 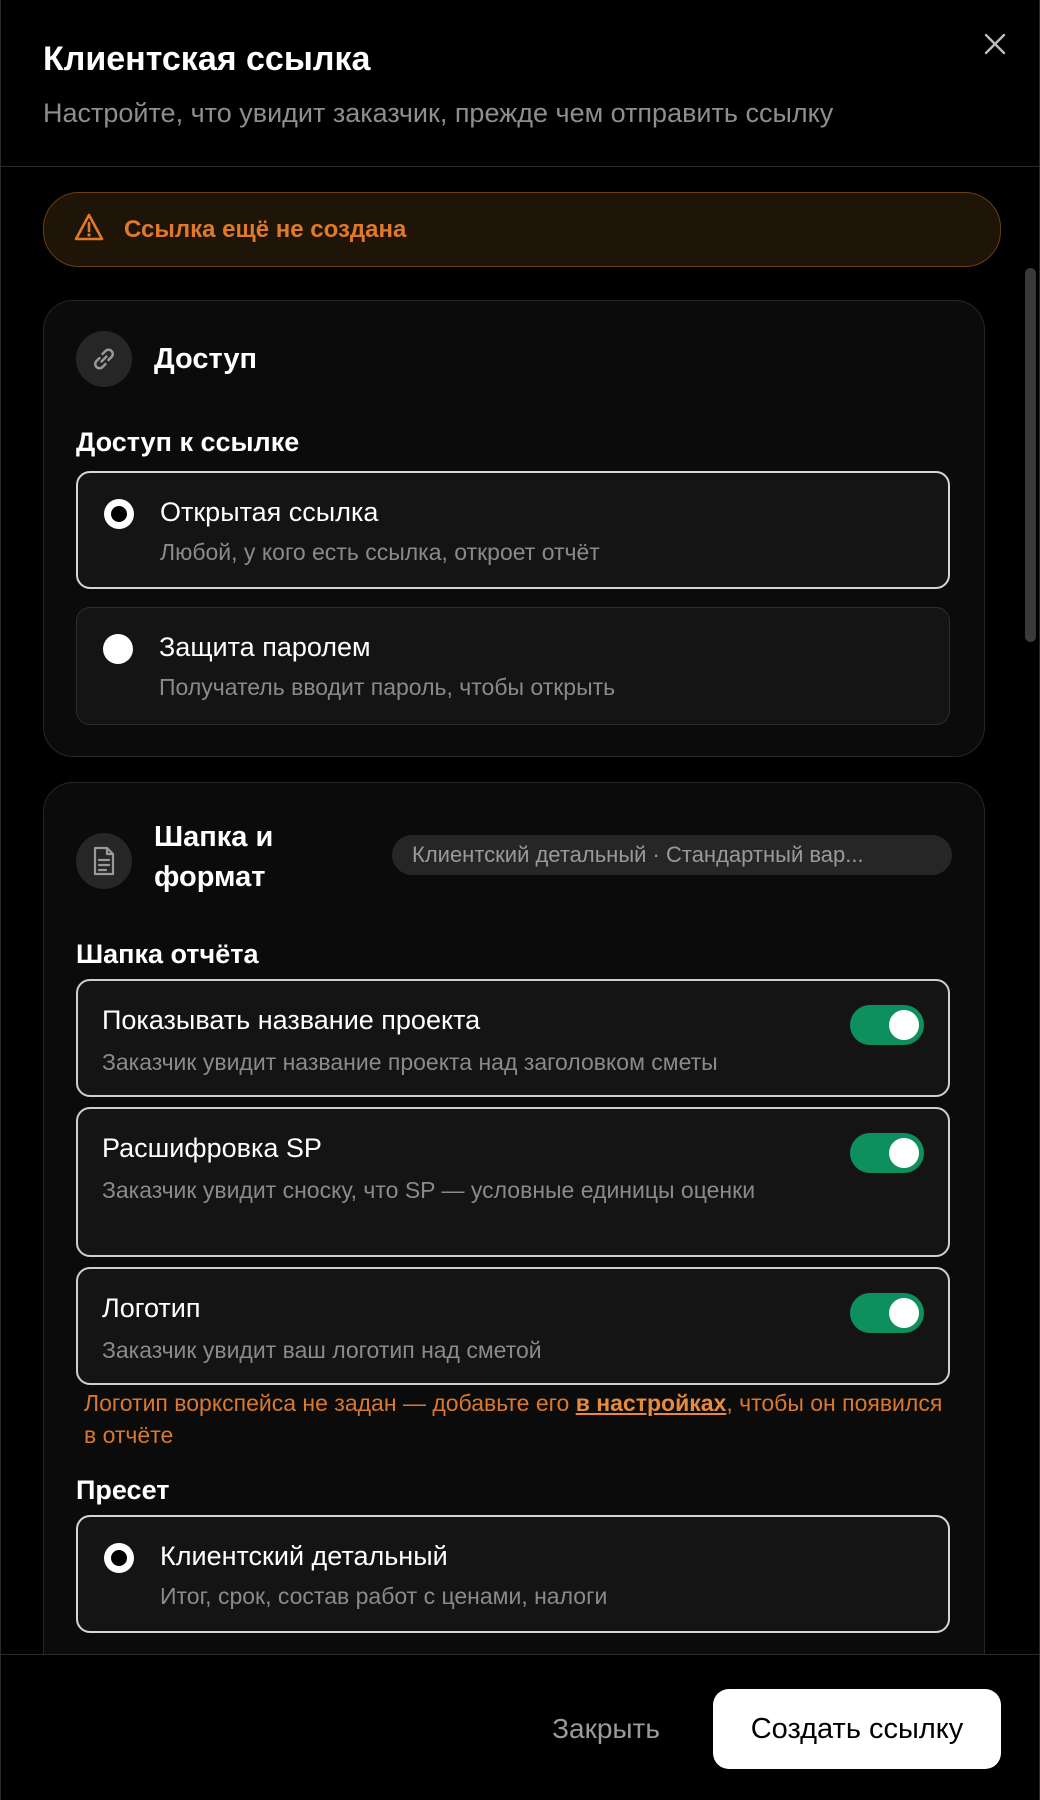 I want to click on report-header-label: Шапка отчёта, so click(x=167, y=954).